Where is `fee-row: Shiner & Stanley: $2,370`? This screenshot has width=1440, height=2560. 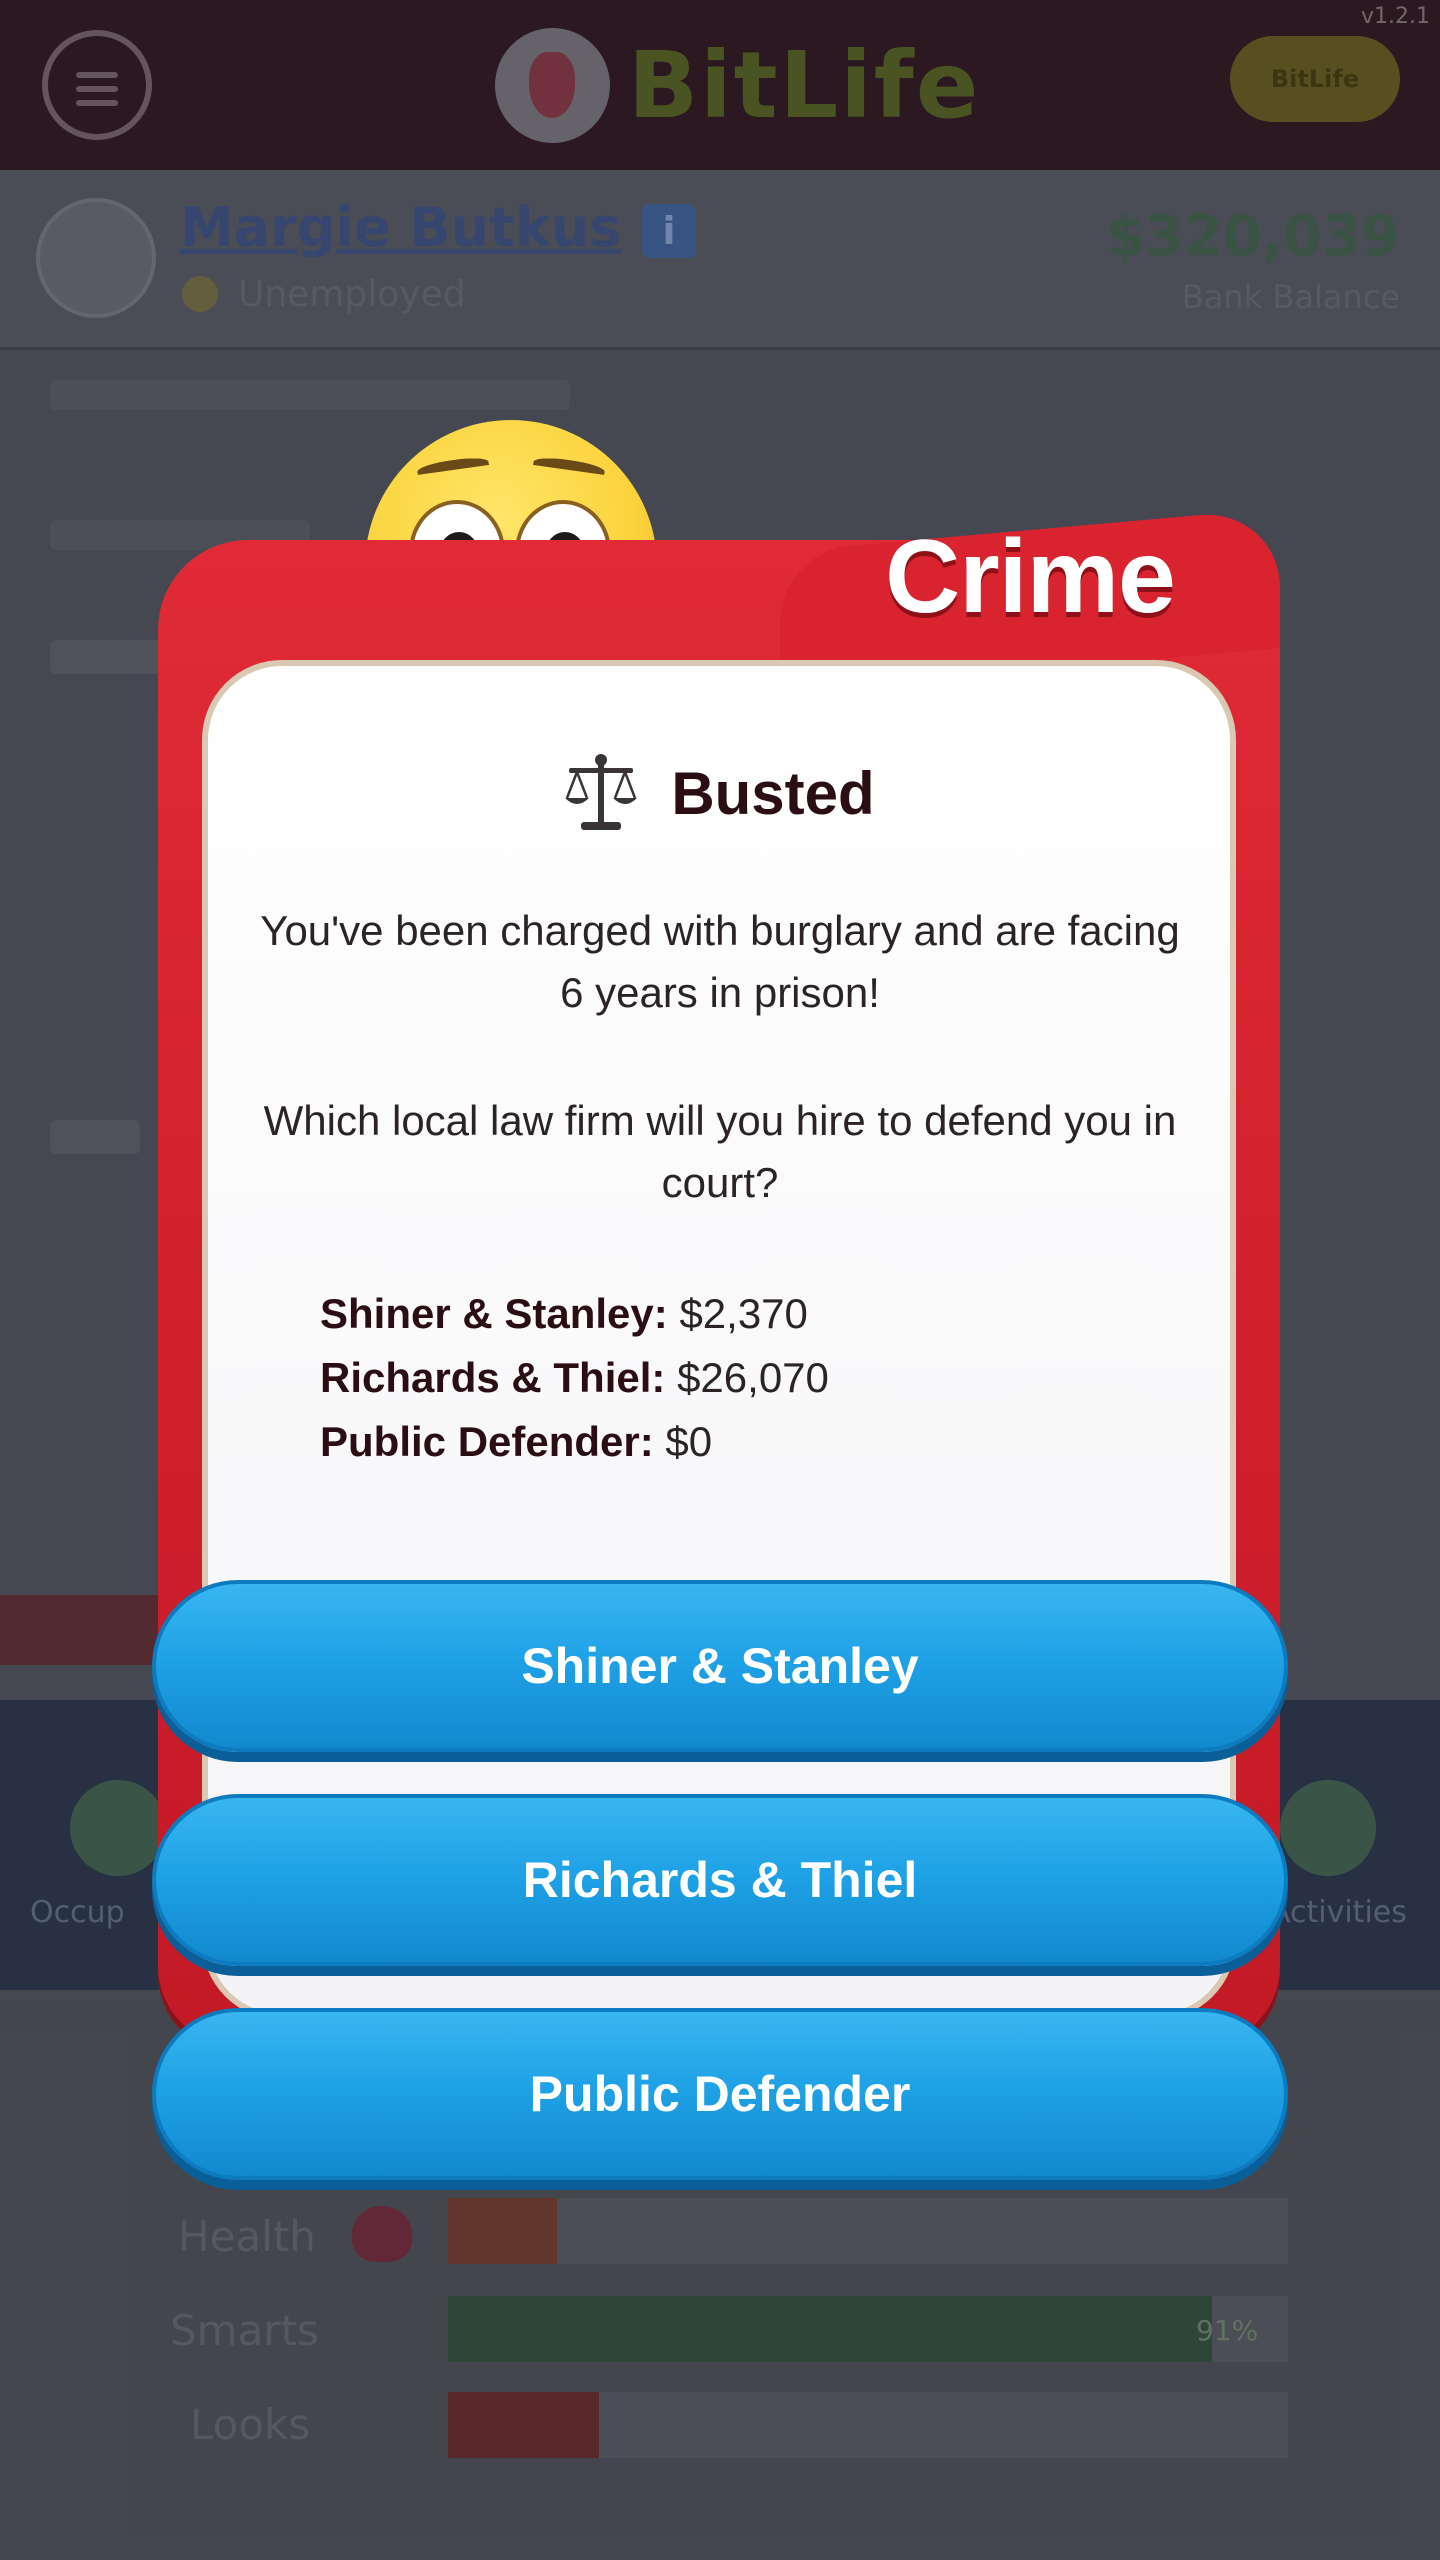
fee-row: Shiner & Stanley: $2,370 is located at coordinates (730, 1314).